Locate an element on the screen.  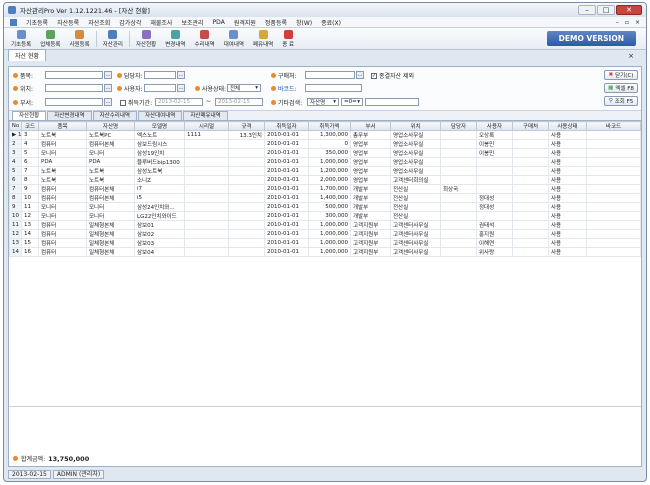
dept-input is located at coordinates (74, 102).